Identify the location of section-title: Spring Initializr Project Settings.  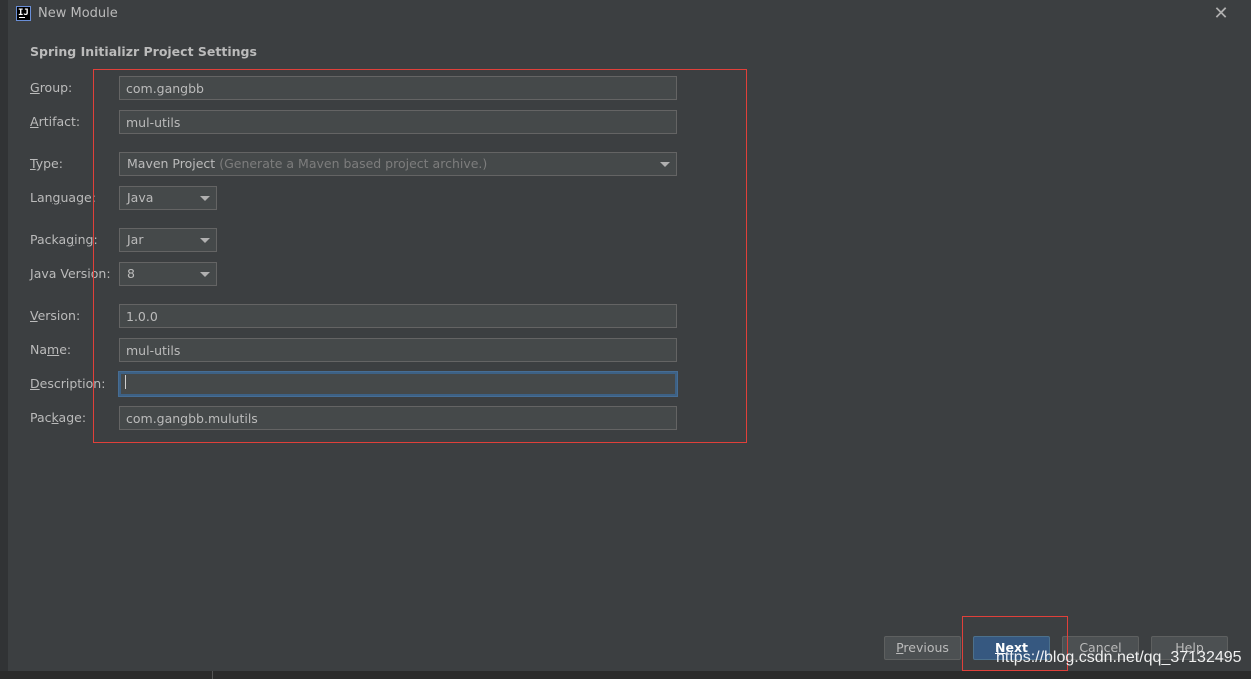
(143, 51).